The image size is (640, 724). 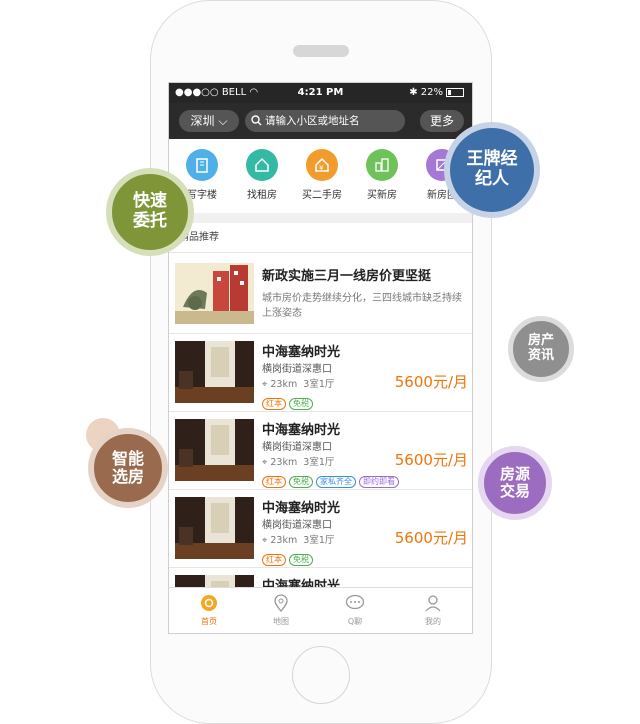 What do you see at coordinates (281, 603) in the screenshot?
I see `map-pin-icon` at bounding box center [281, 603].